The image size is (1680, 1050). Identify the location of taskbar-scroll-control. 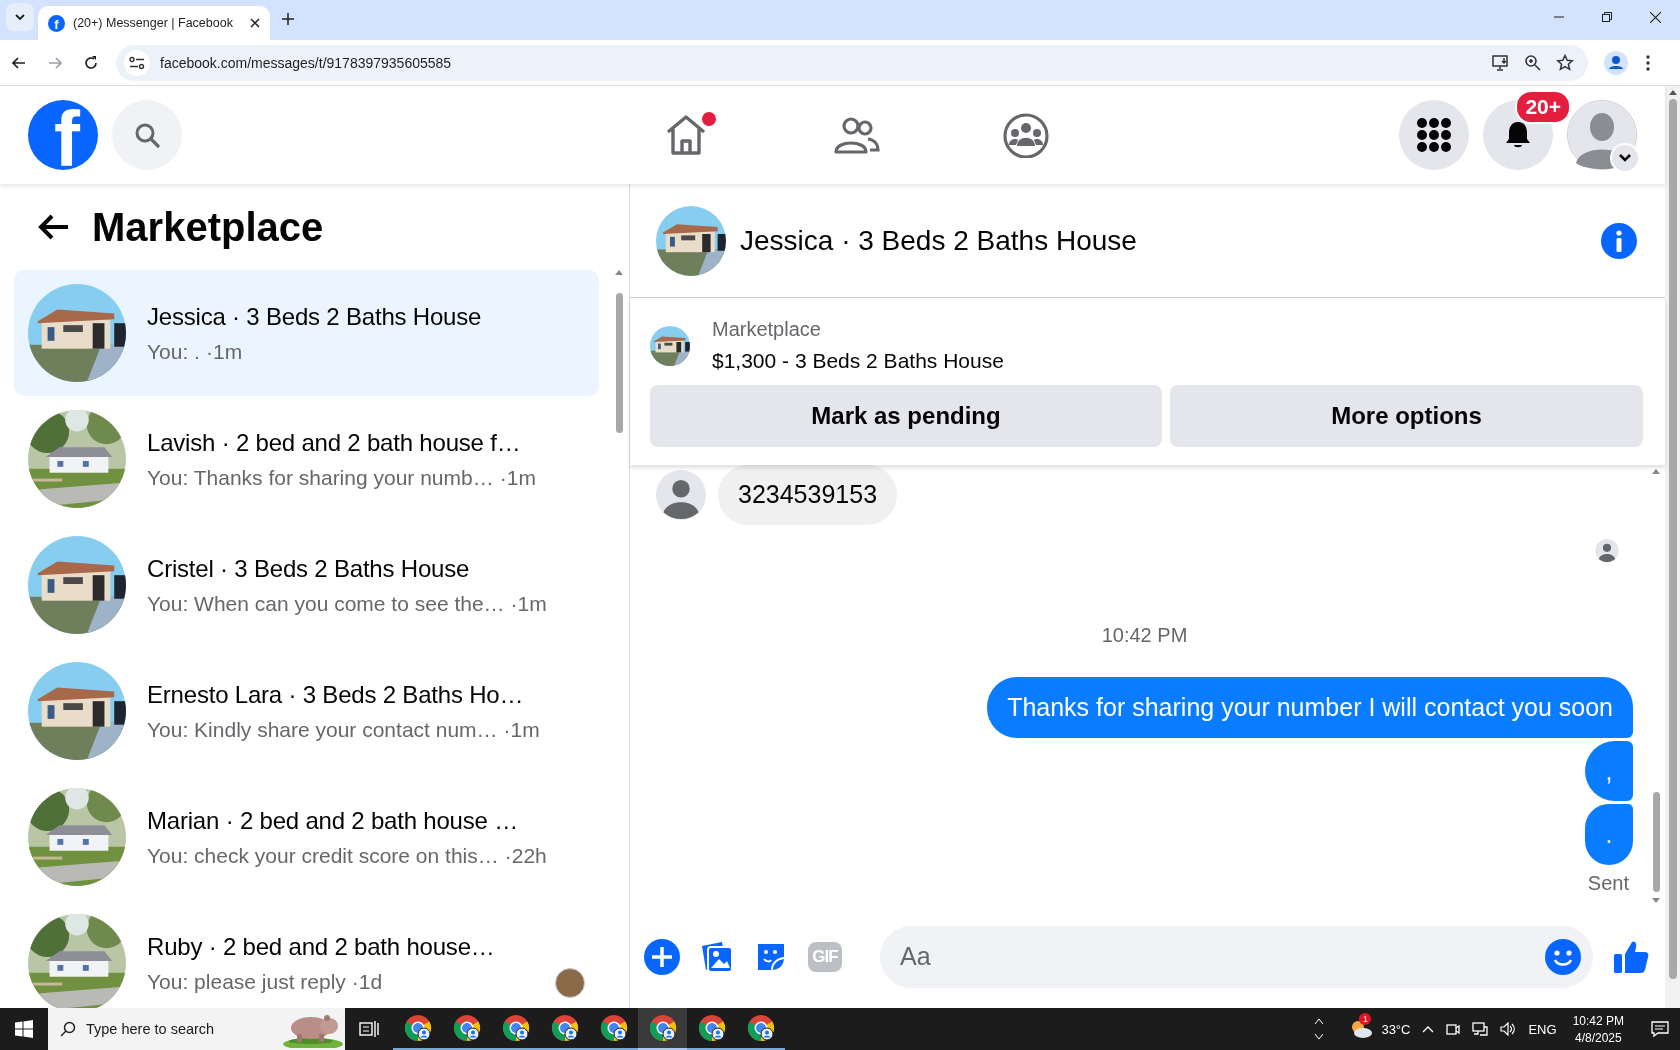
(1319, 1029).